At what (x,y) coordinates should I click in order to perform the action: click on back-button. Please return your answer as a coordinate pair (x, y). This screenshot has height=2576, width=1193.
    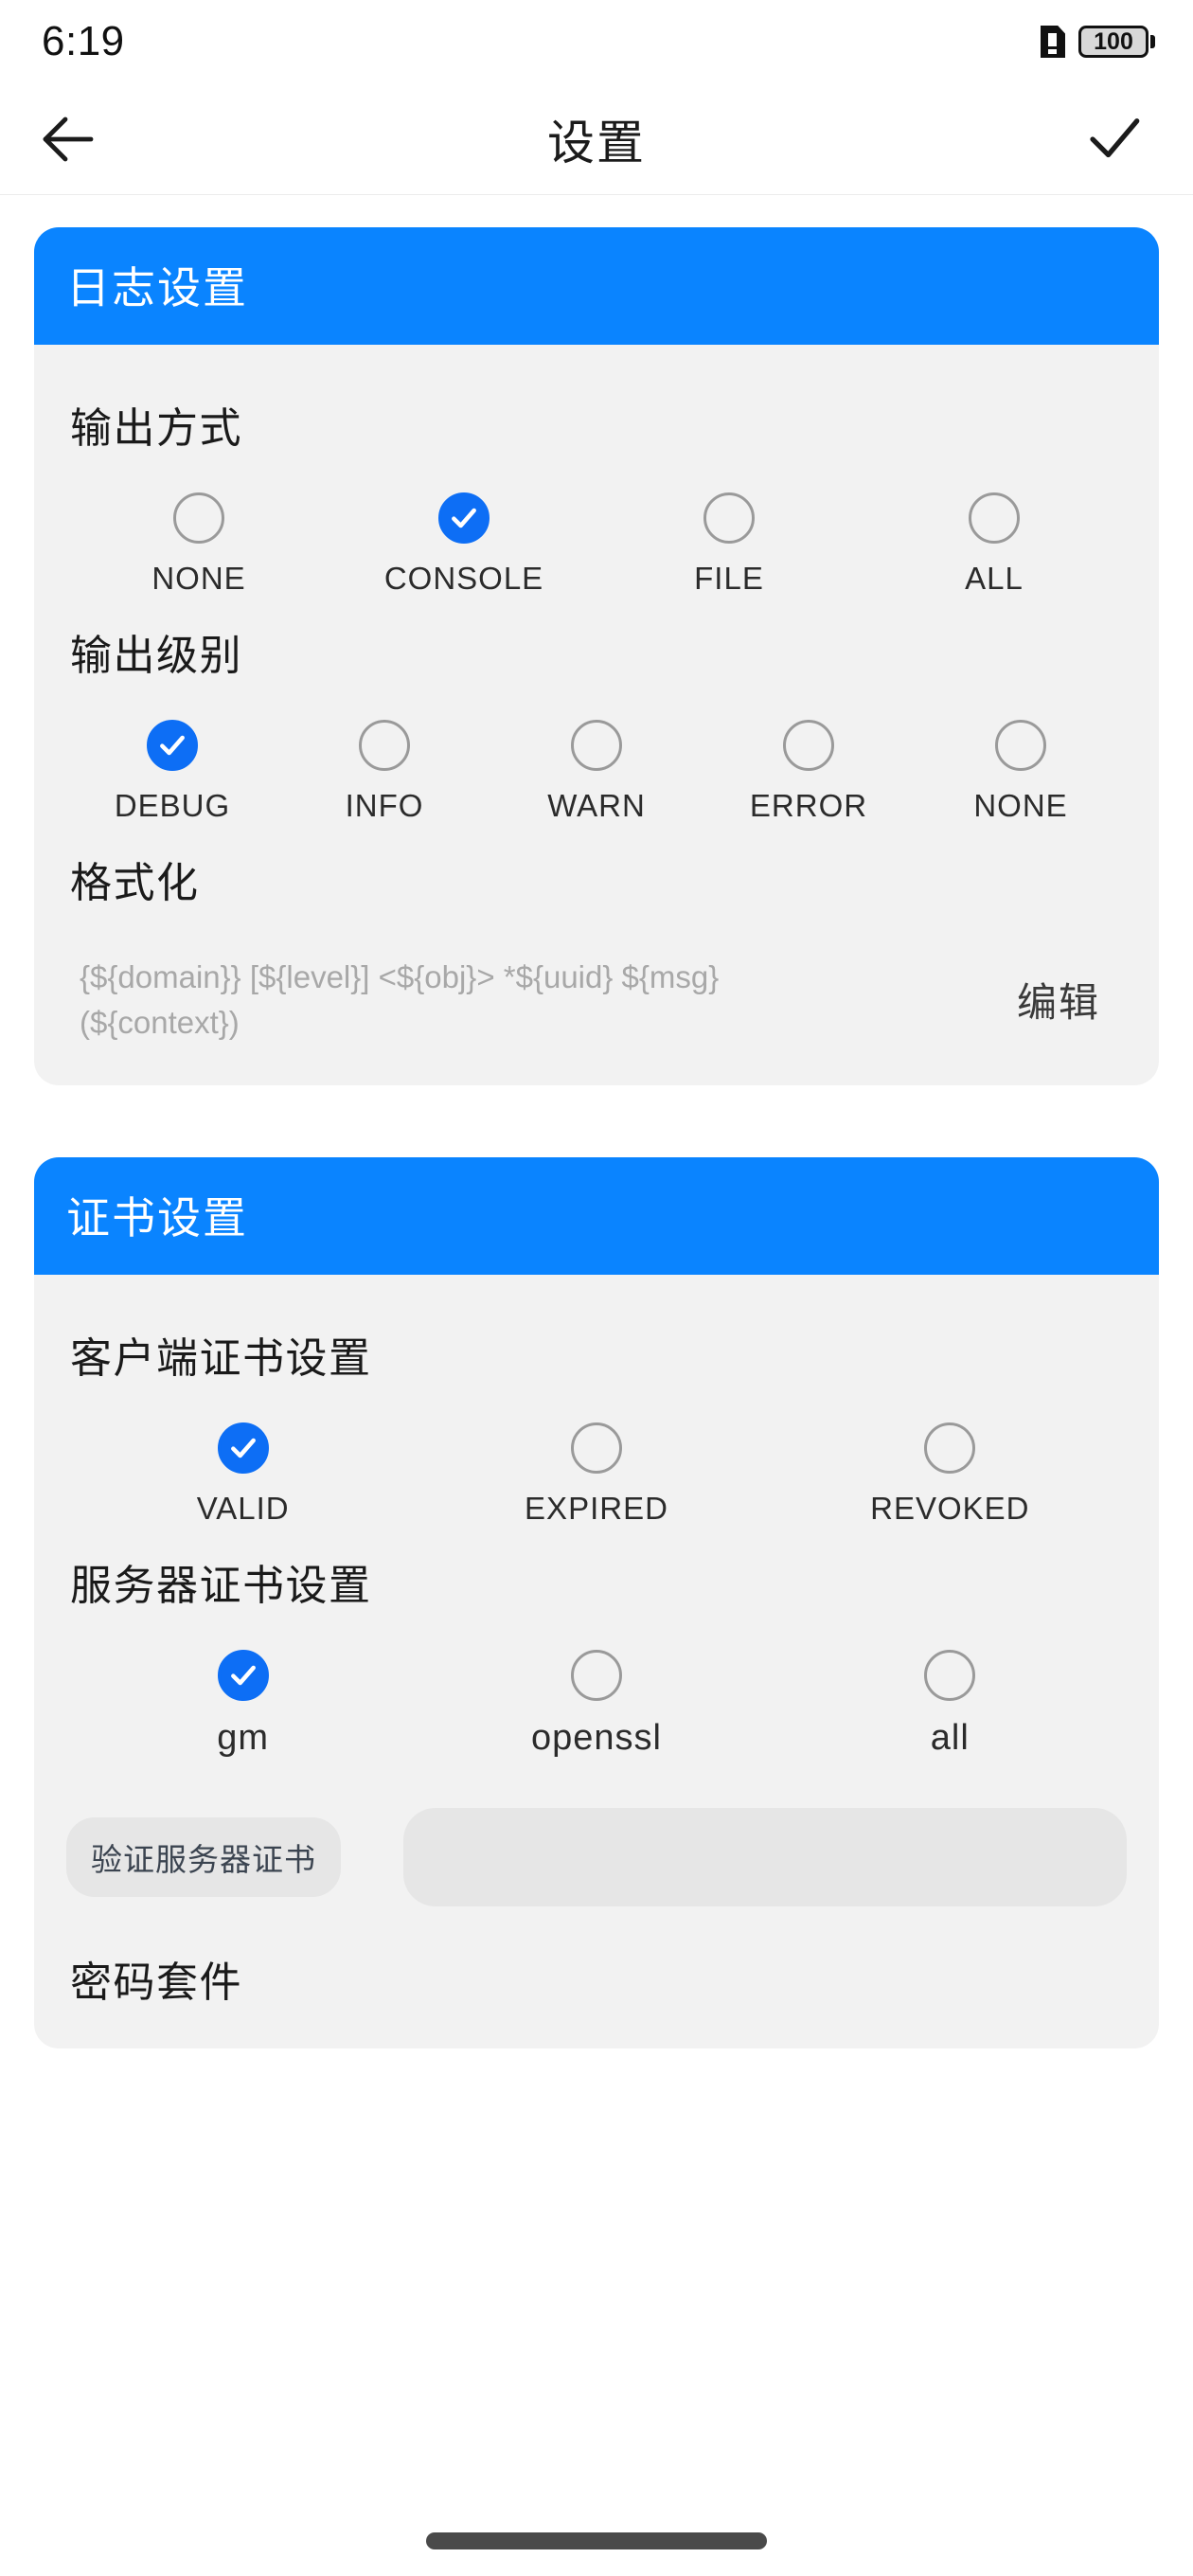
    Looking at the image, I should click on (68, 139).